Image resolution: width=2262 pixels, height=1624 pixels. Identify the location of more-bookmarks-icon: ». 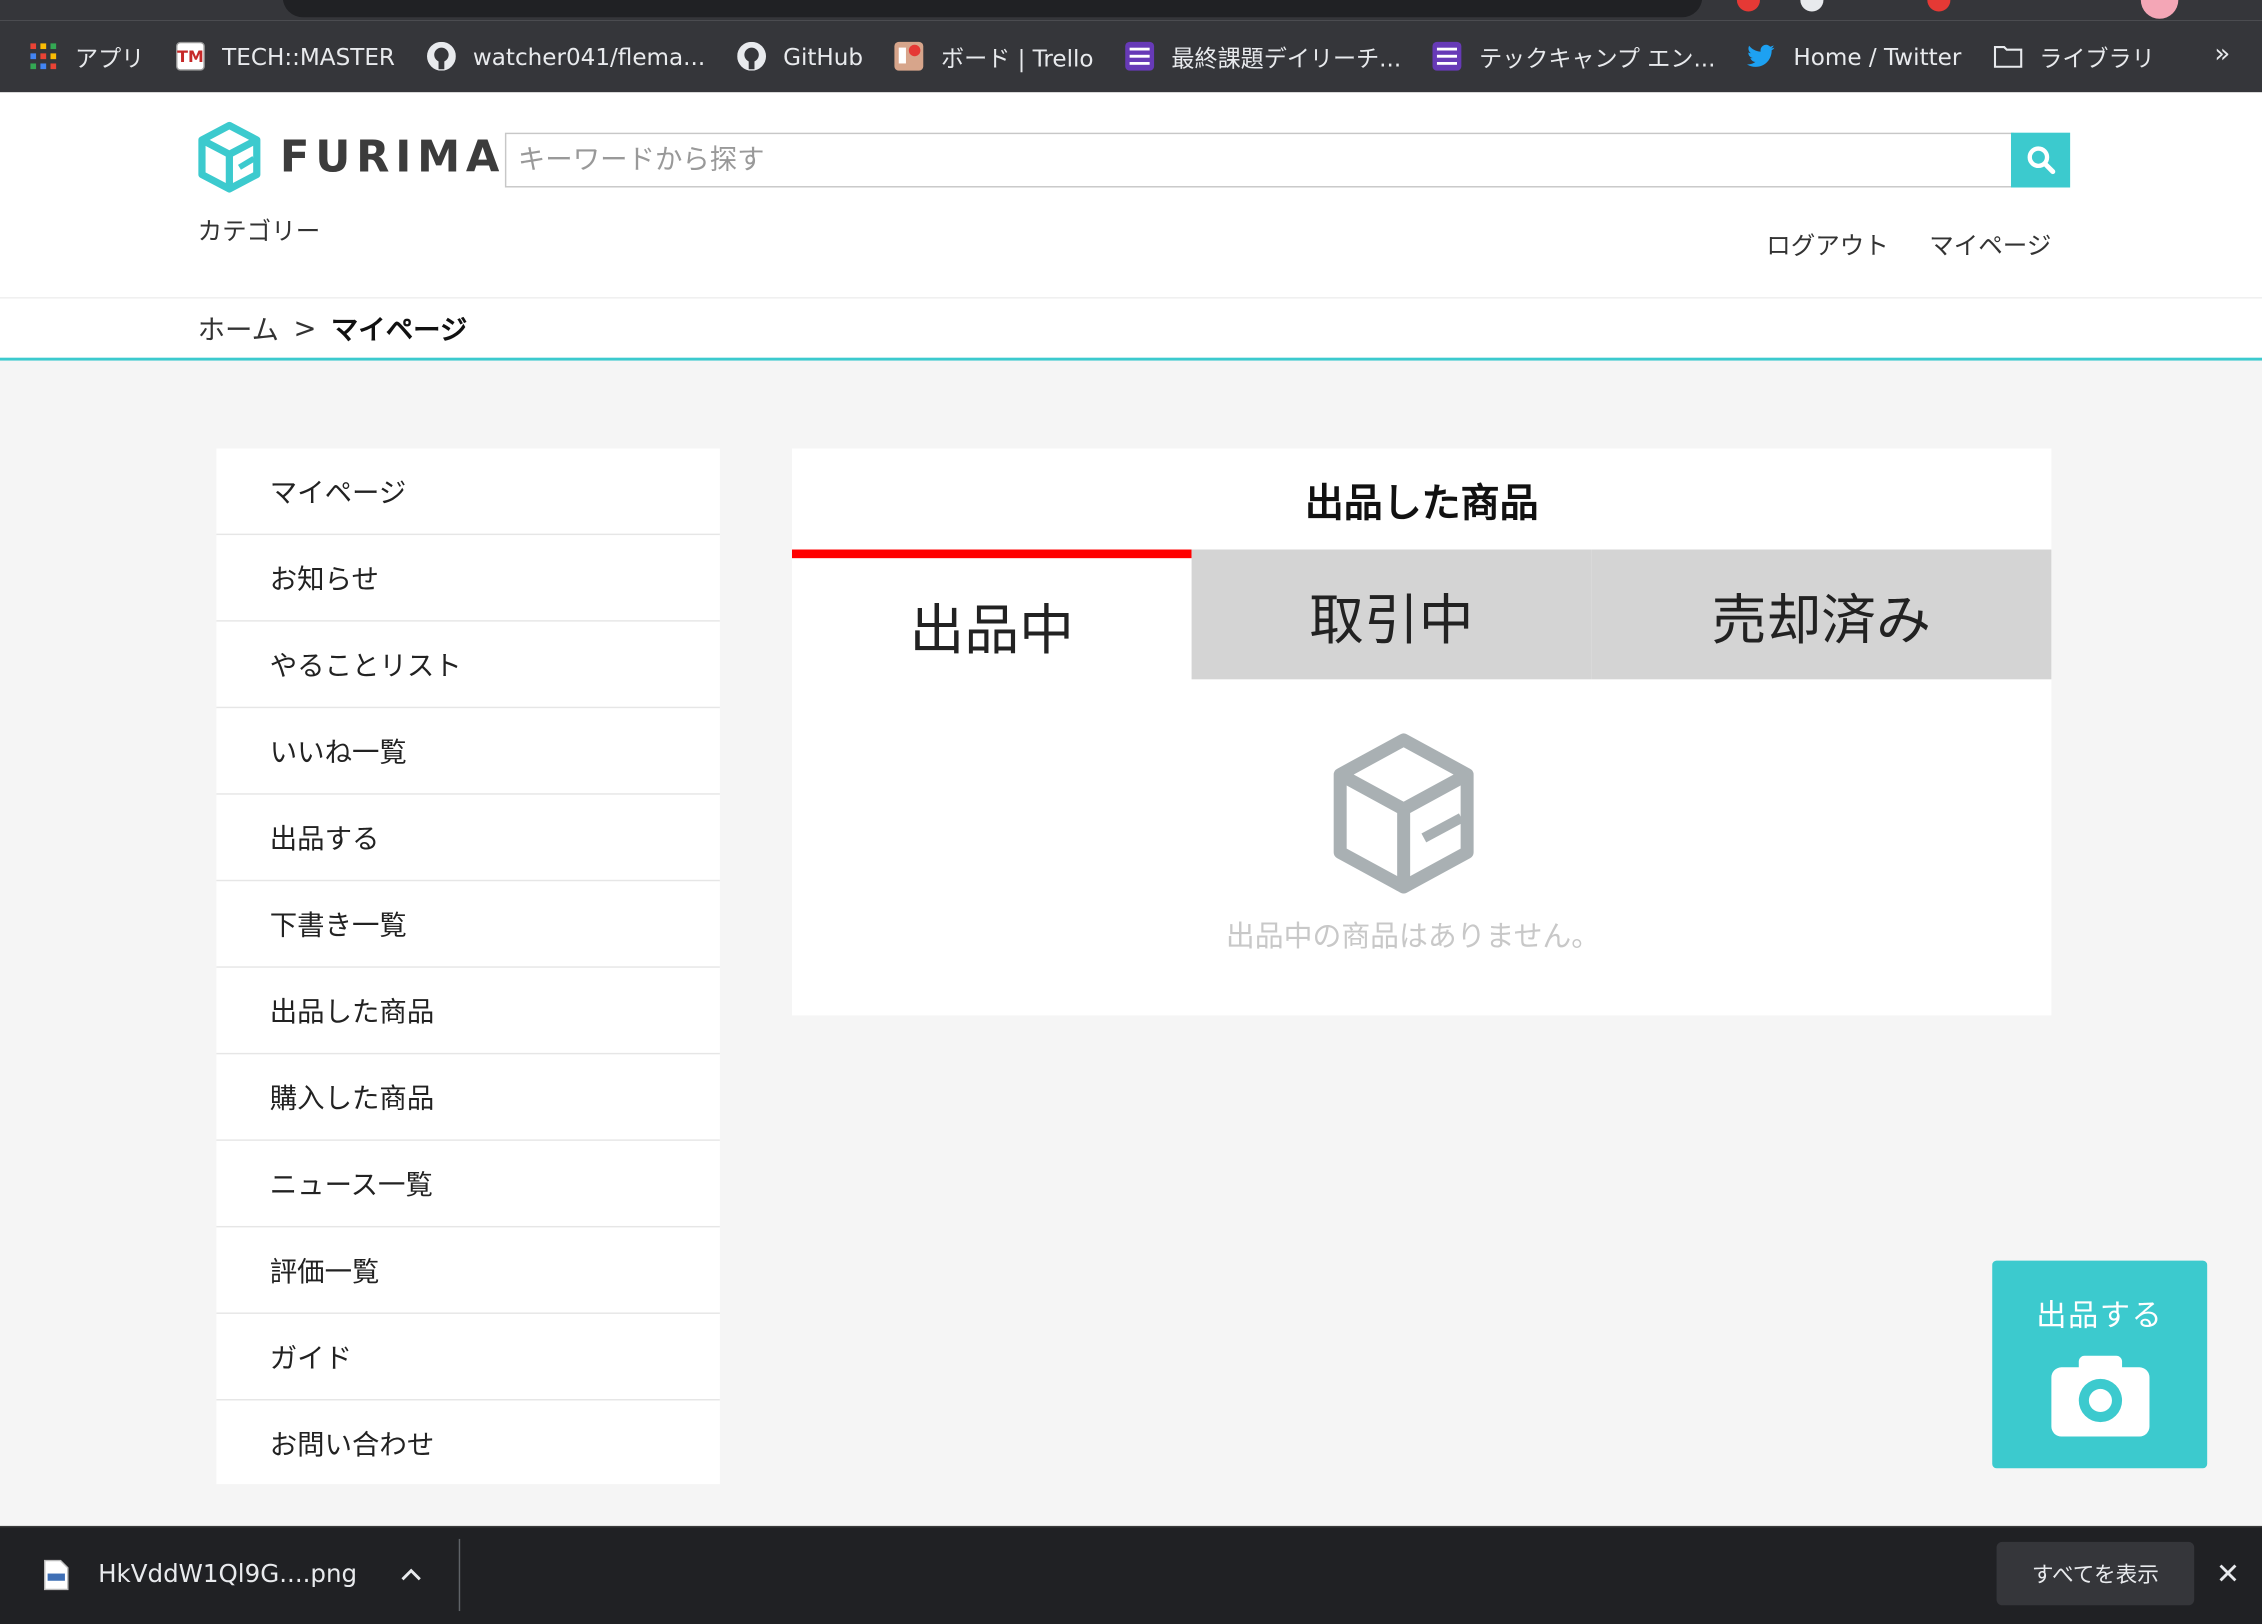
(2222, 54).